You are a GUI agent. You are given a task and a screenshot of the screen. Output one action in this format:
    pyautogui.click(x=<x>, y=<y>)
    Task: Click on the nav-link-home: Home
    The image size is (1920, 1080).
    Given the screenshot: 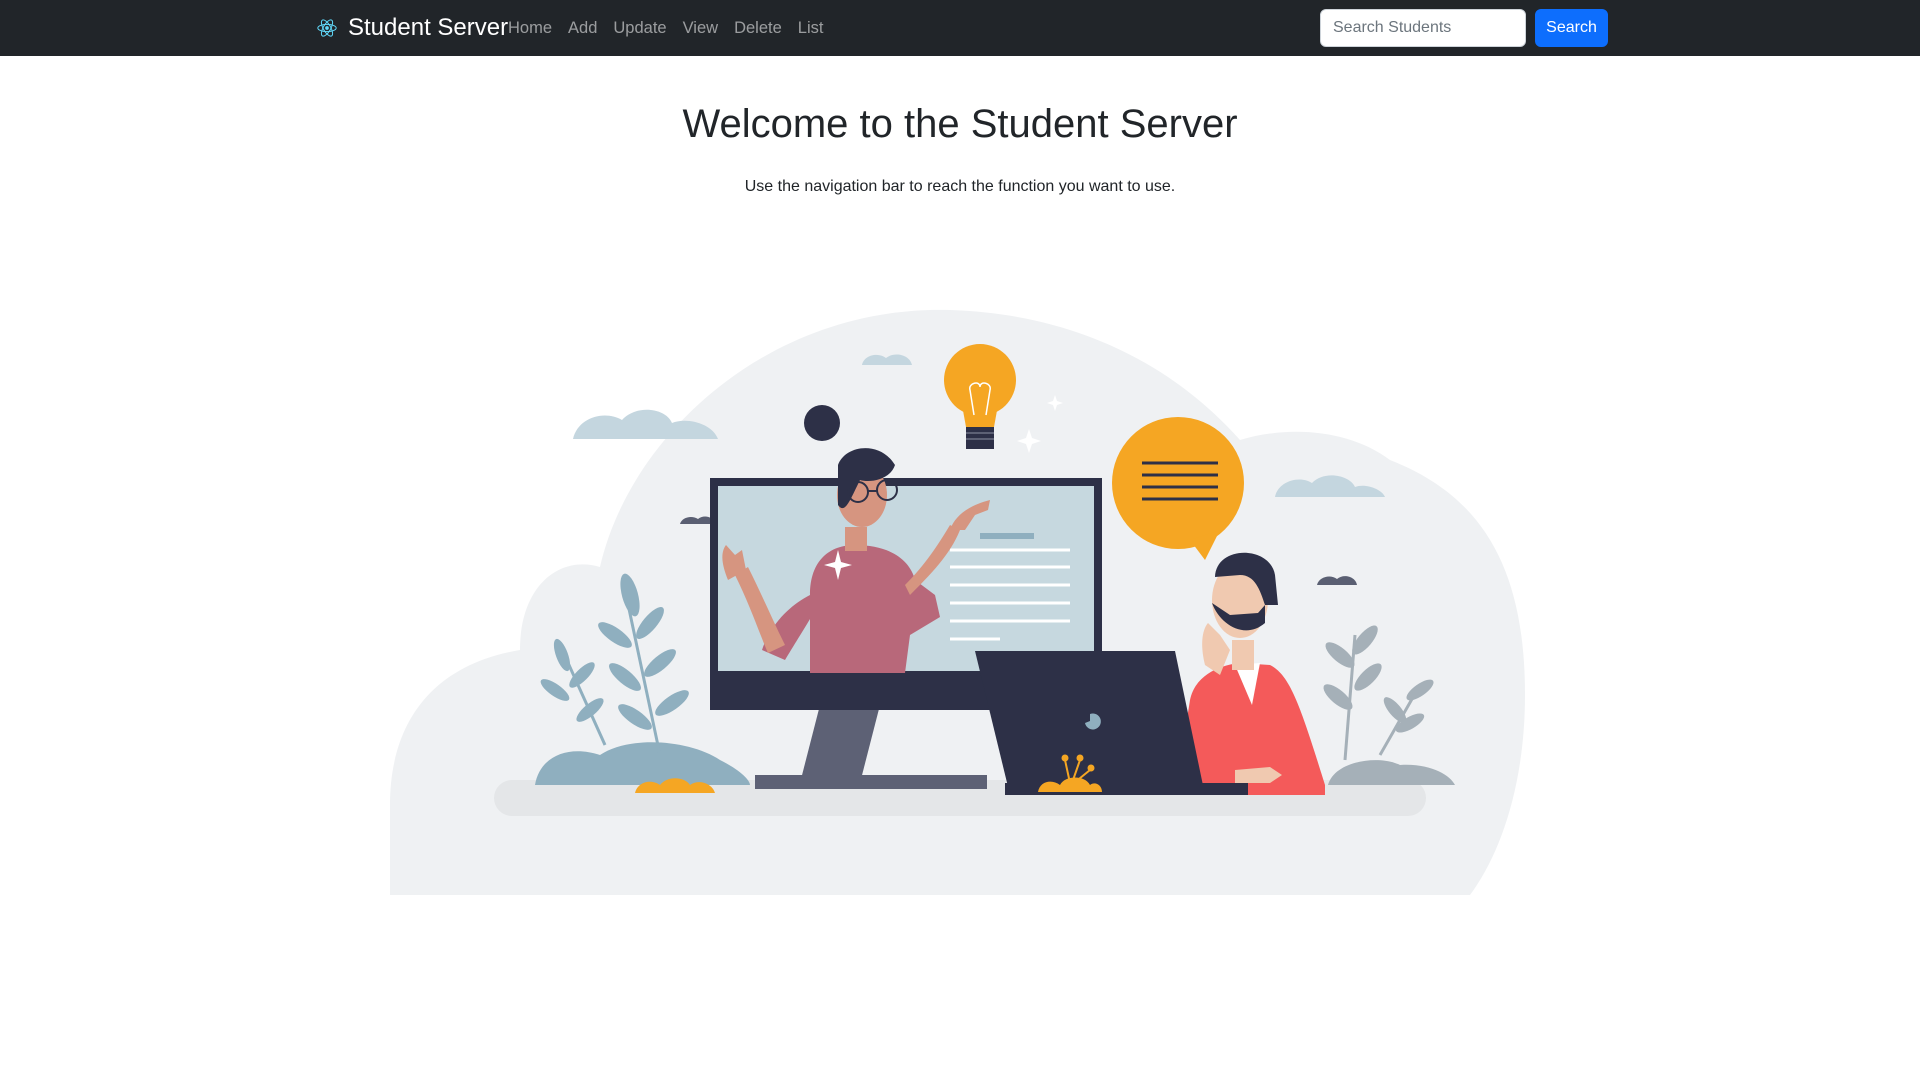 What is the action you would take?
    pyautogui.click(x=530, y=28)
    